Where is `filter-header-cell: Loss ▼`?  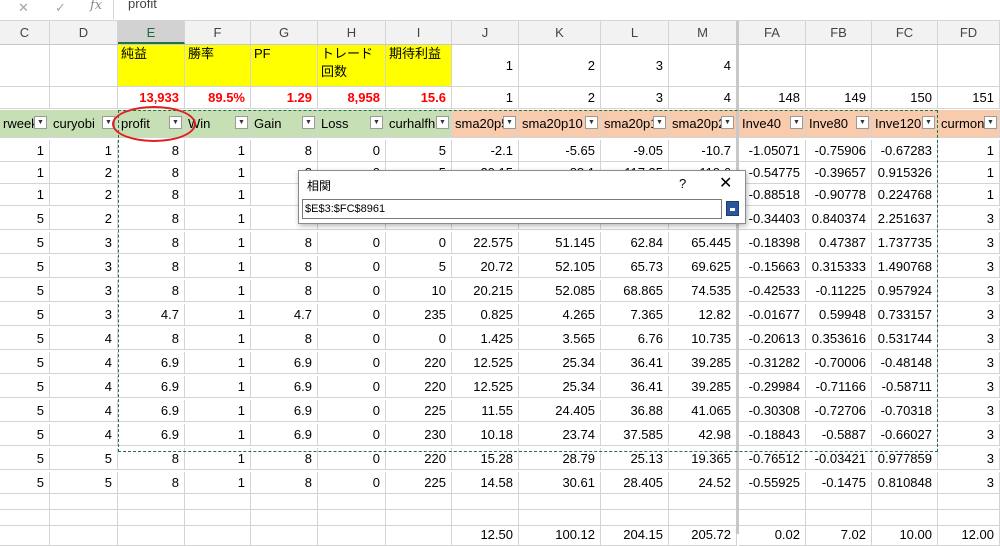 filter-header-cell: Loss ▼ is located at coordinates (352, 124).